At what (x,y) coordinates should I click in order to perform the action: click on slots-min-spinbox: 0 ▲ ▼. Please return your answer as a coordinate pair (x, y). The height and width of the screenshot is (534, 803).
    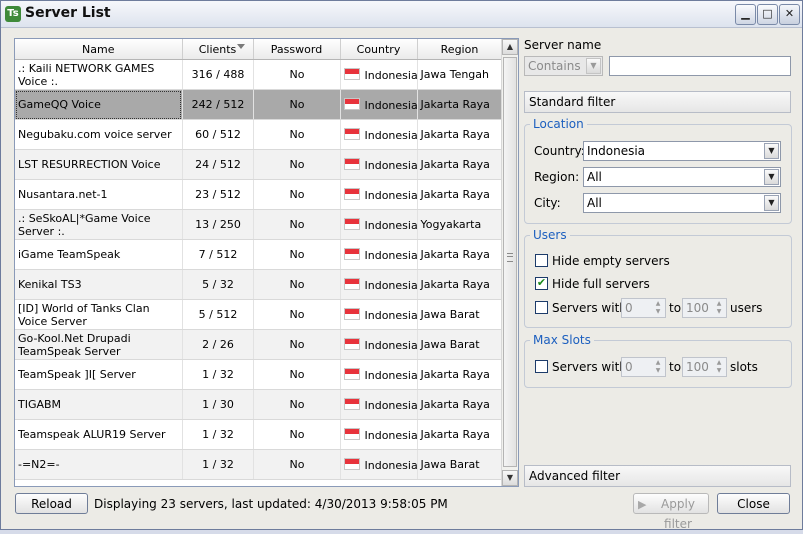
    Looking at the image, I should click on (643, 367).